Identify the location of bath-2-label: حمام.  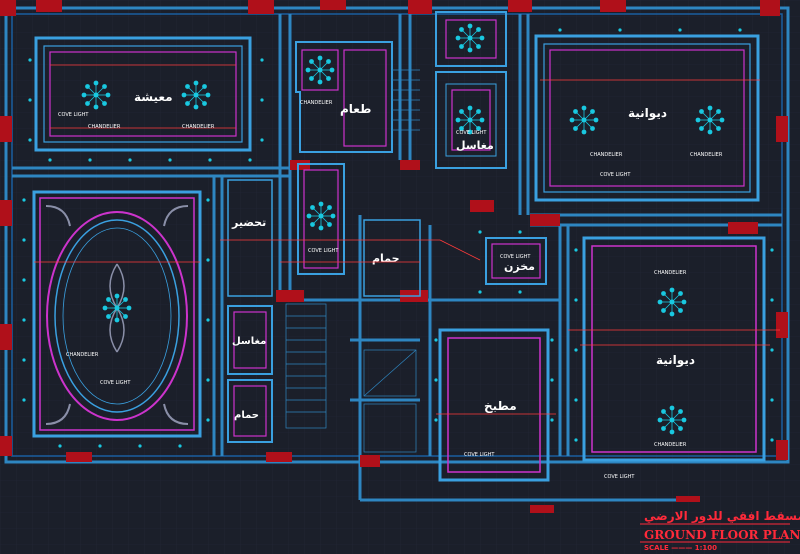
(246, 415).